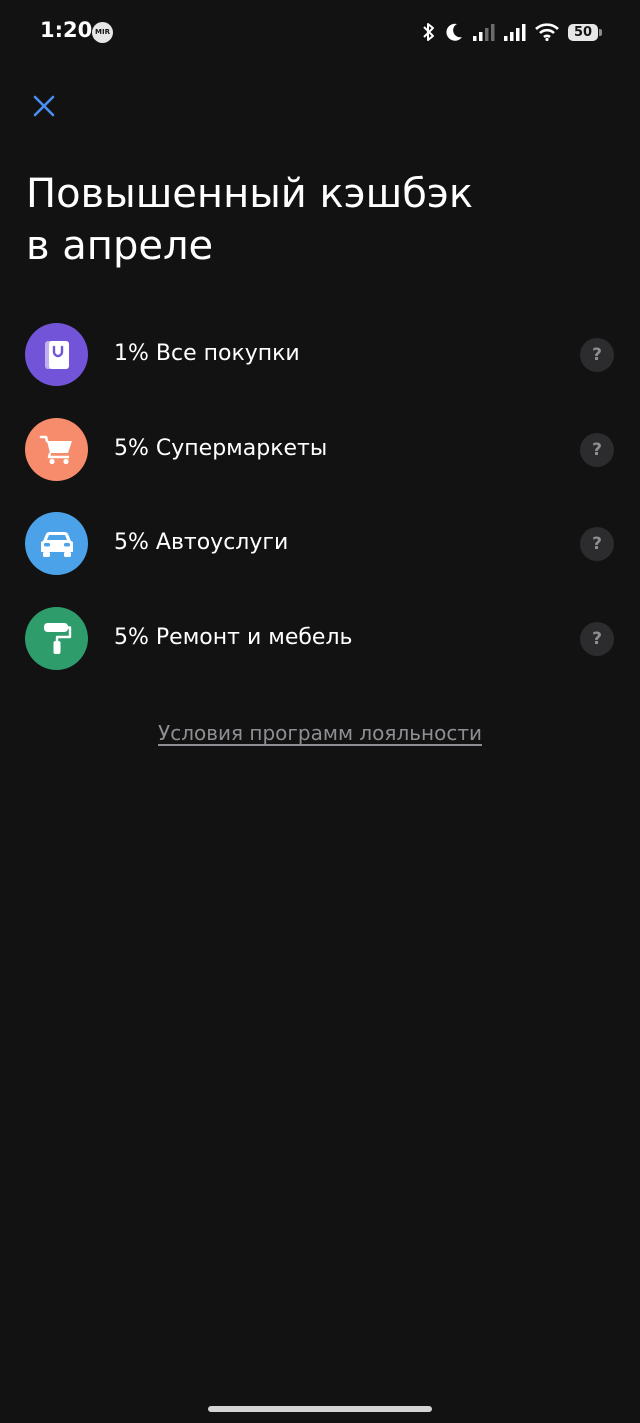  I want to click on page-title-line: Повышенный кэшбэк, so click(250, 194).